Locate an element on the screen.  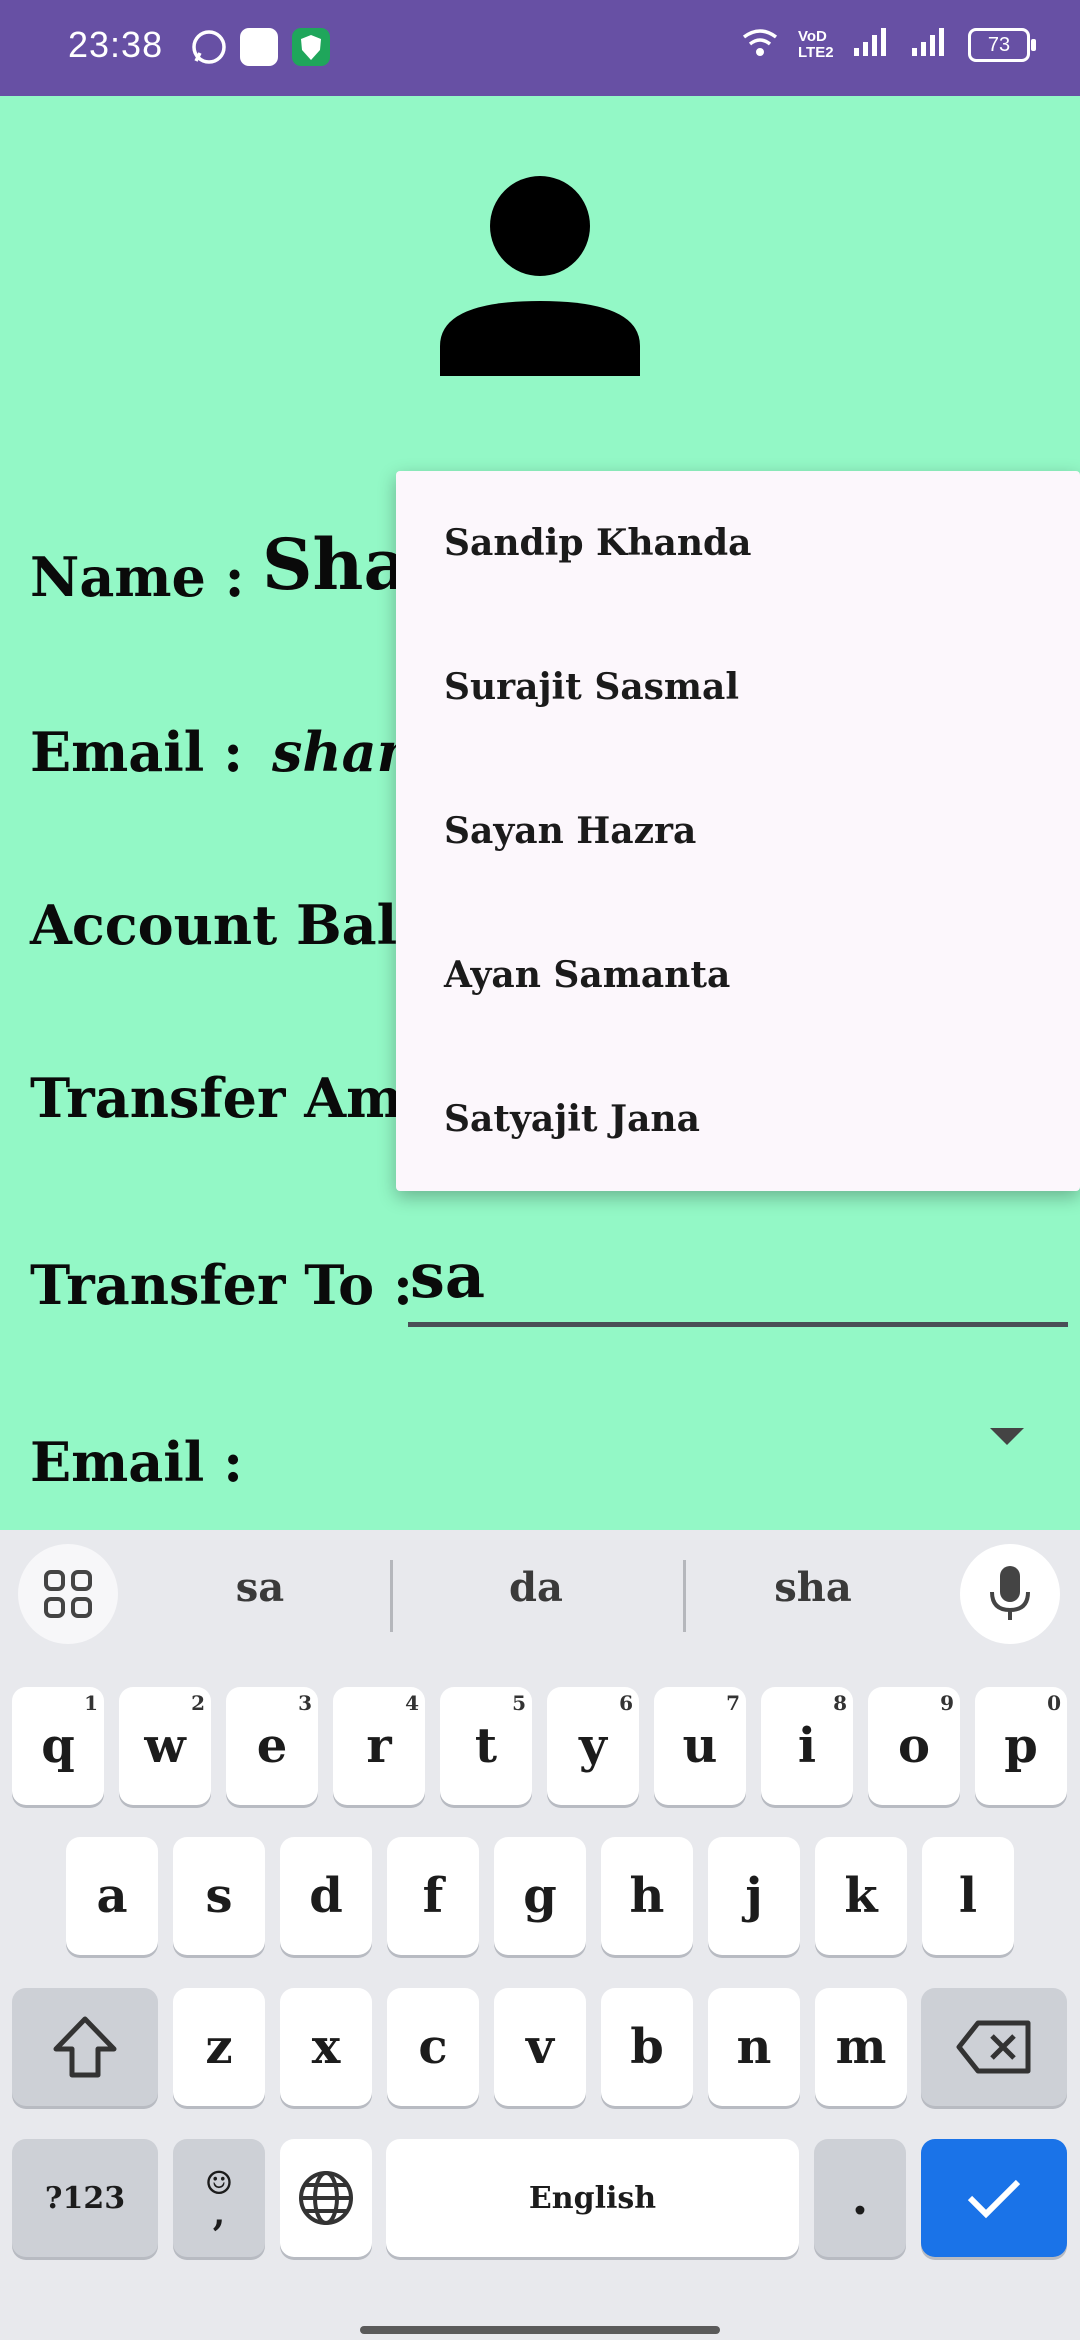
key-p-label: p is located at coordinates (1021, 1746).